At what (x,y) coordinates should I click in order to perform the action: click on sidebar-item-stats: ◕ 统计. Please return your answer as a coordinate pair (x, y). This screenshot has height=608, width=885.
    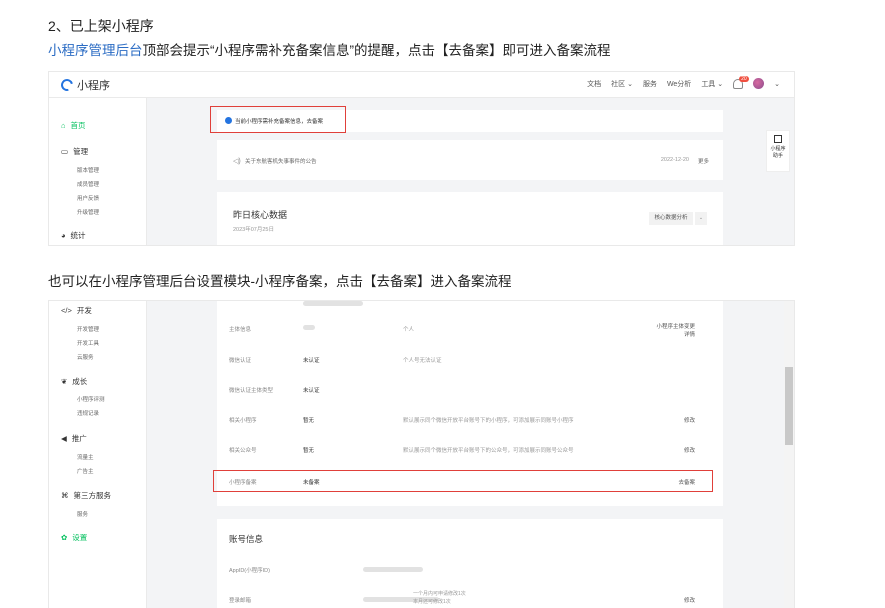
    Looking at the image, I should click on (73, 235).